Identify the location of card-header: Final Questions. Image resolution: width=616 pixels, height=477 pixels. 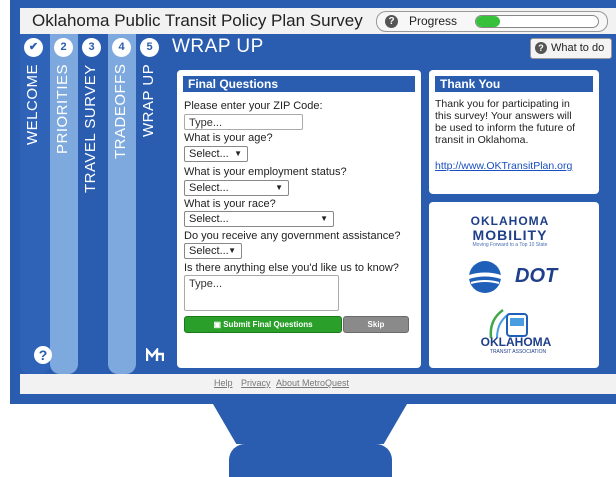
(299, 84).